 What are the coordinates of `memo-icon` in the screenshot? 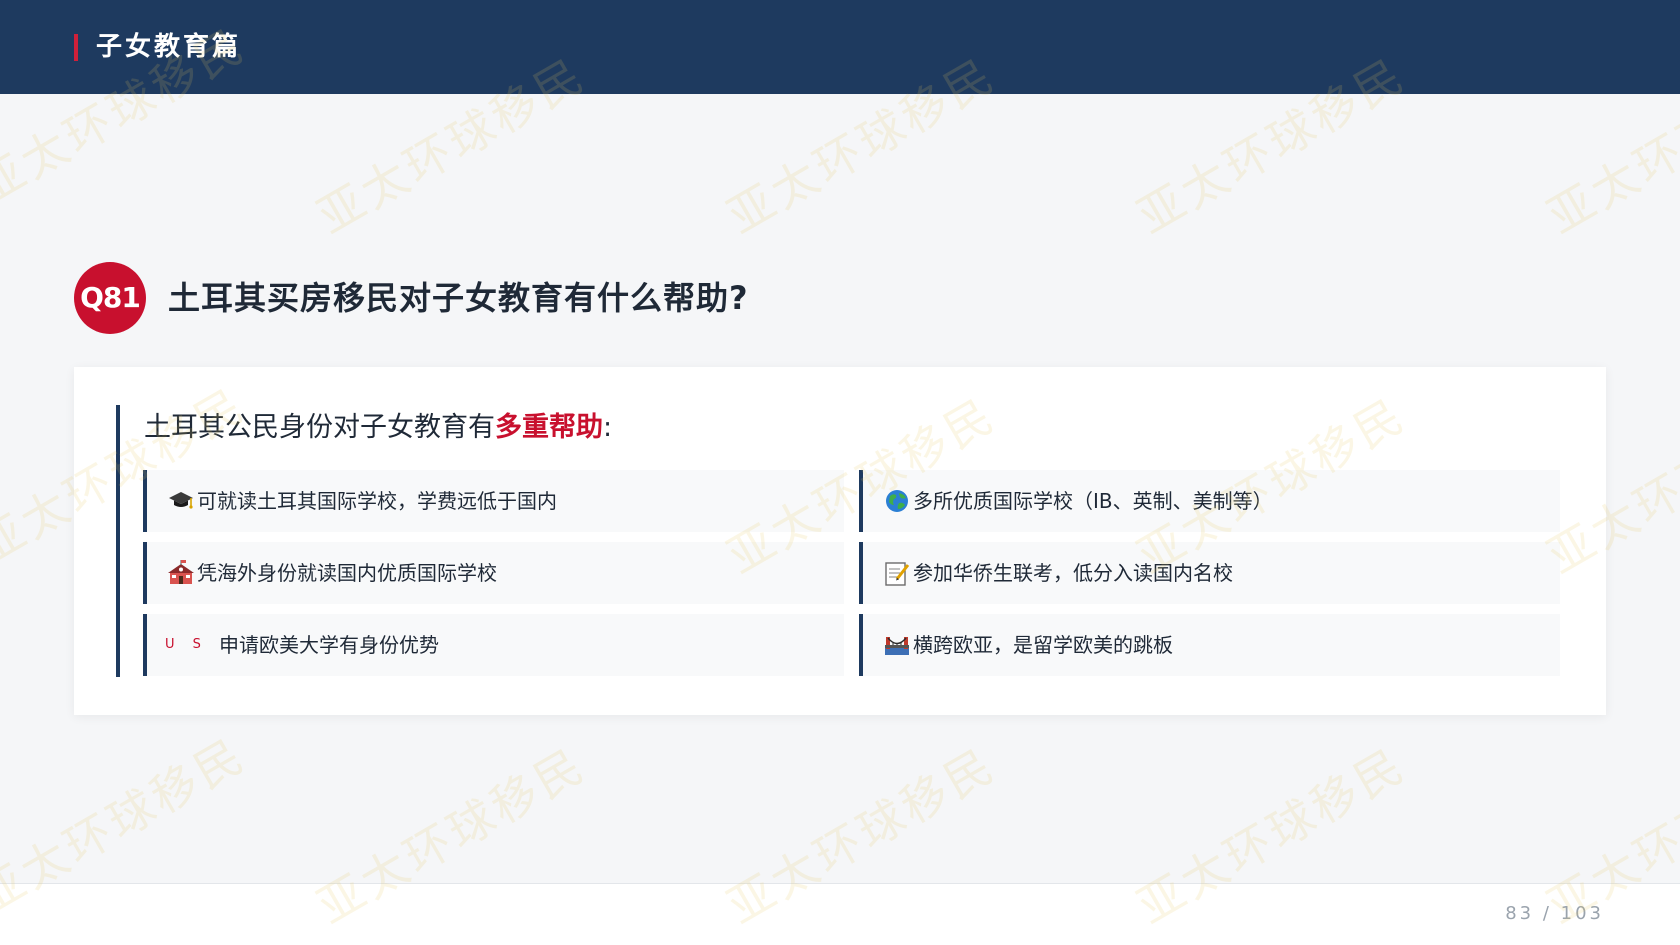 It's located at (898, 573).